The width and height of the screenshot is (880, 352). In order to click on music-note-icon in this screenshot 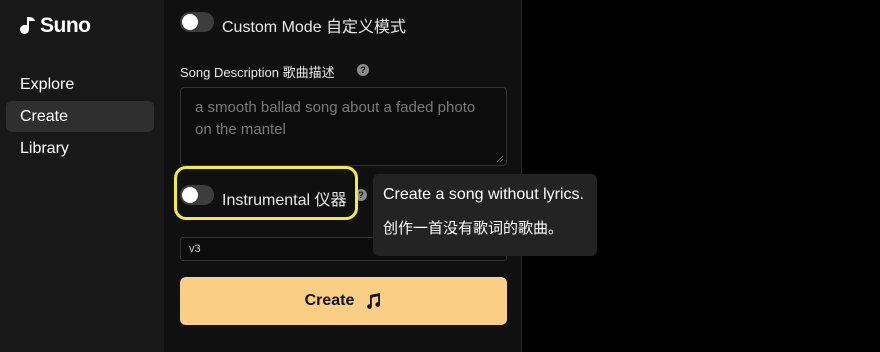, I will do `click(374, 301)`.